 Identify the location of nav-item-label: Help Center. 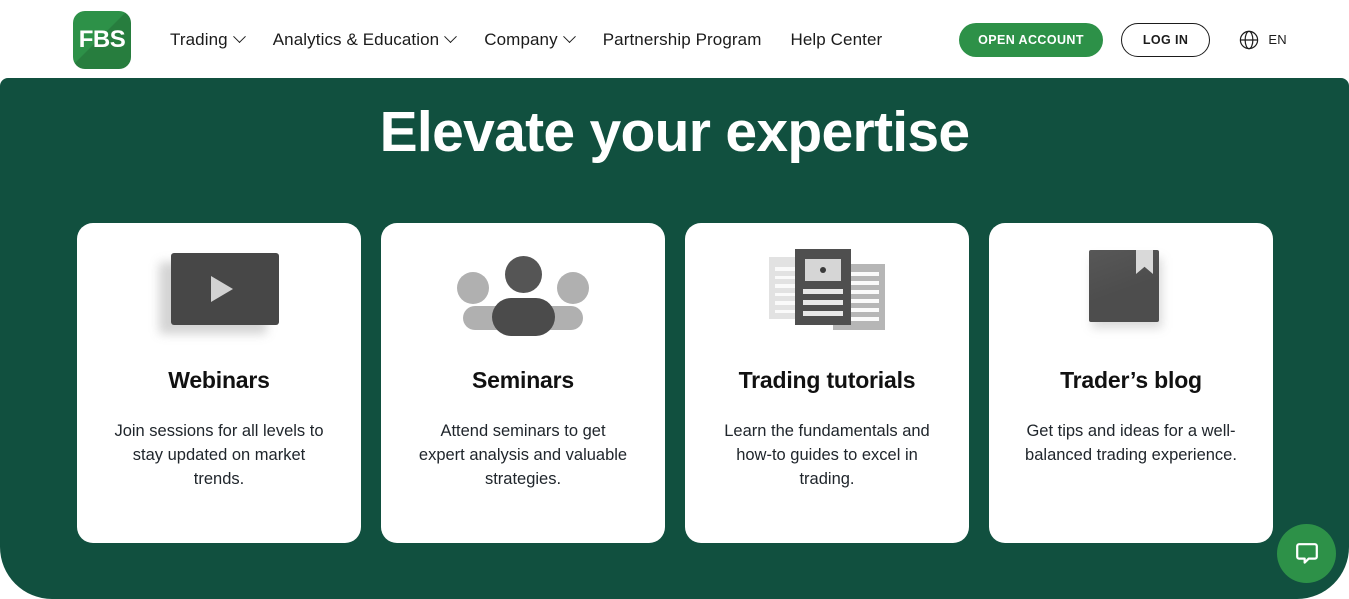
(836, 39).